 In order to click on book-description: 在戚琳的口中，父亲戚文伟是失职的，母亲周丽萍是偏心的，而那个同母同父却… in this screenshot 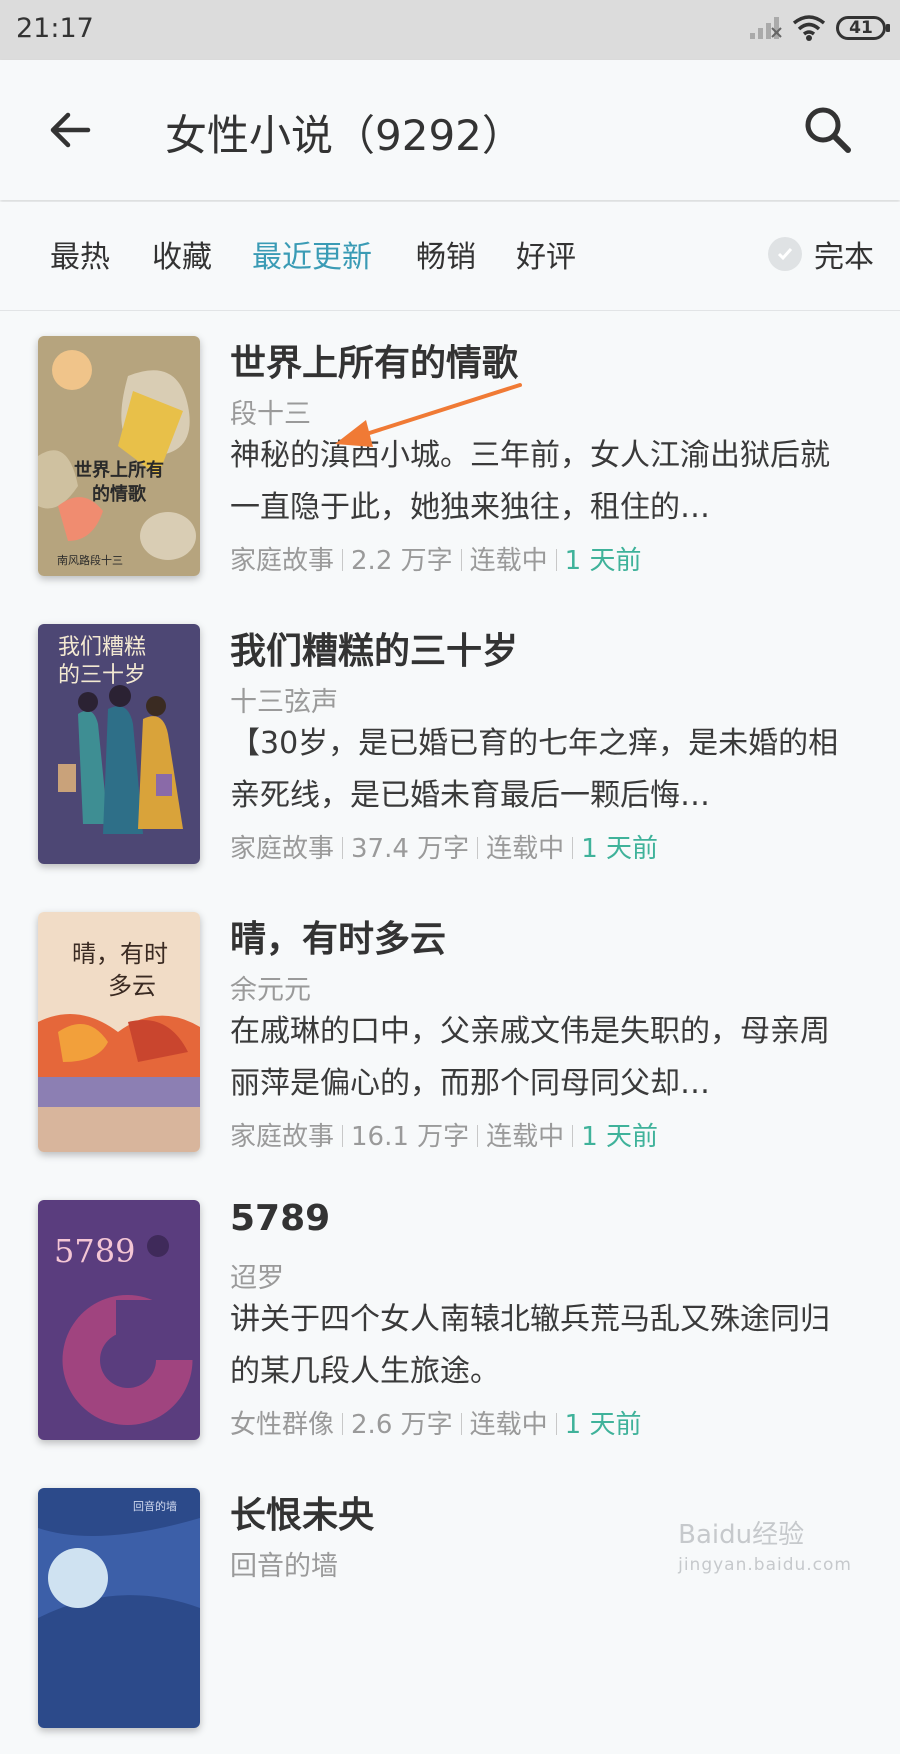, I will do `click(530, 1057)`.